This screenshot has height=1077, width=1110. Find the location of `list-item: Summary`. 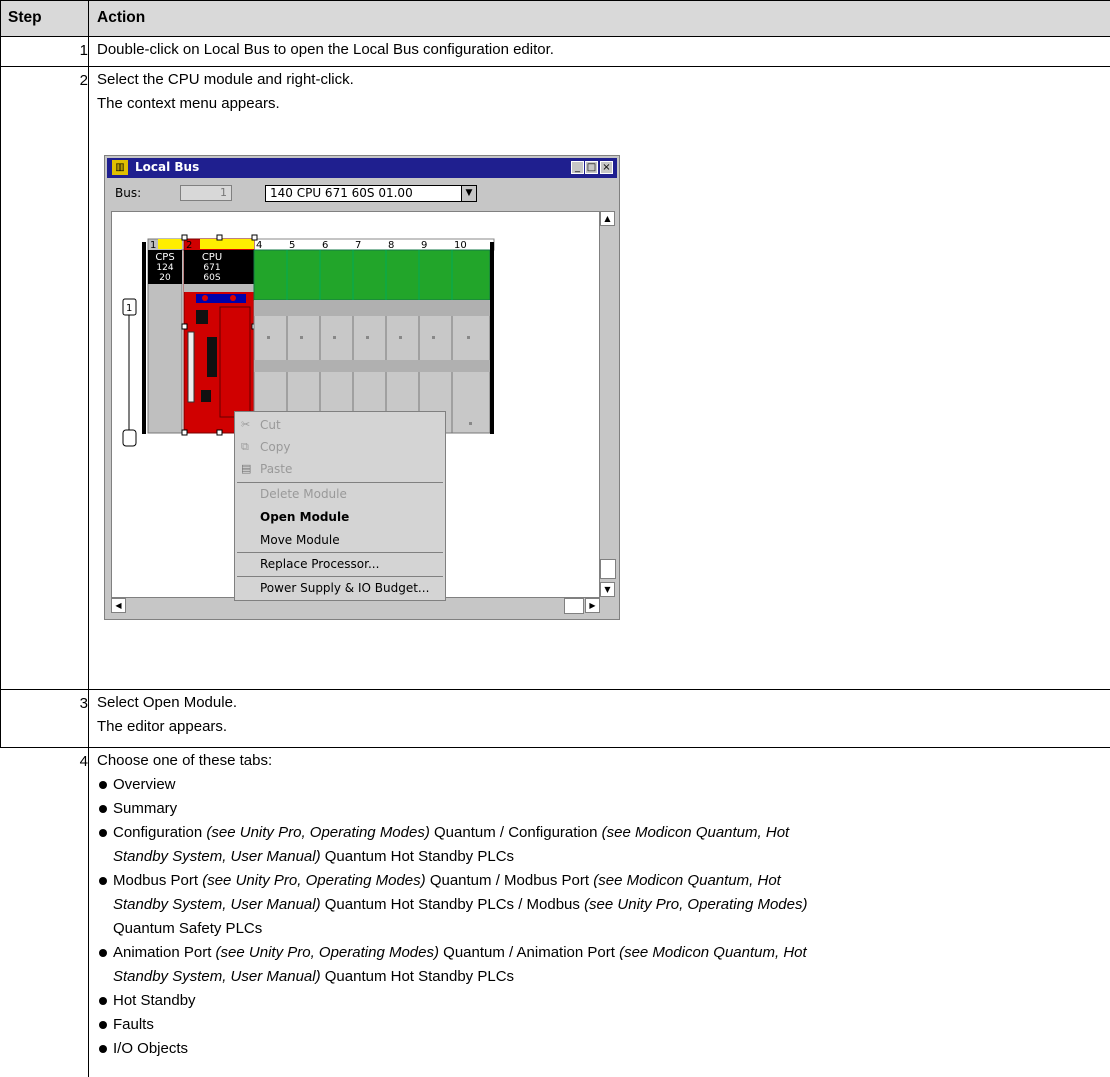

list-item: Summary is located at coordinates (597, 809).